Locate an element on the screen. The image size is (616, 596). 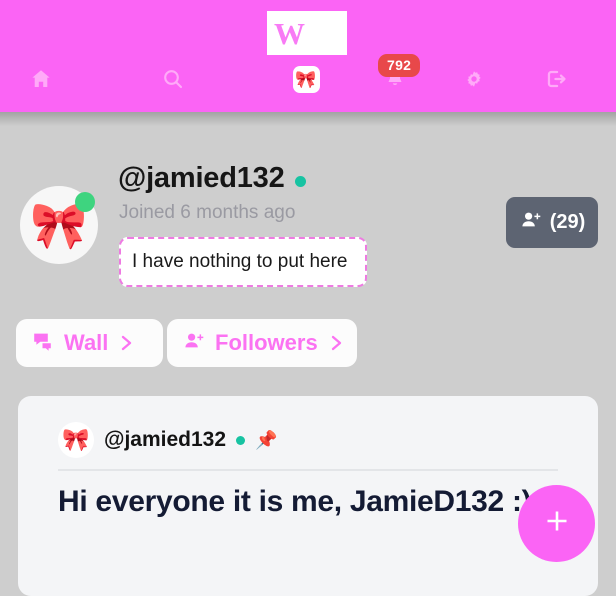
nav-item-search is located at coordinates (173, 79).